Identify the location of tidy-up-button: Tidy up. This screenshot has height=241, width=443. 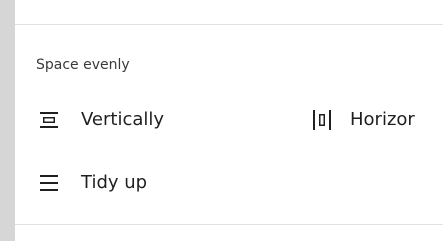
(92, 183).